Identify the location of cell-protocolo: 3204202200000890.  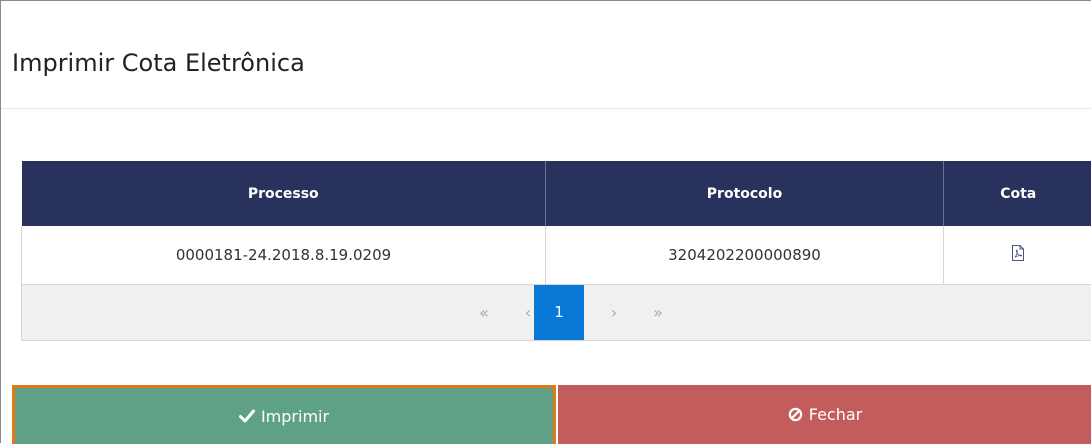
(745, 255).